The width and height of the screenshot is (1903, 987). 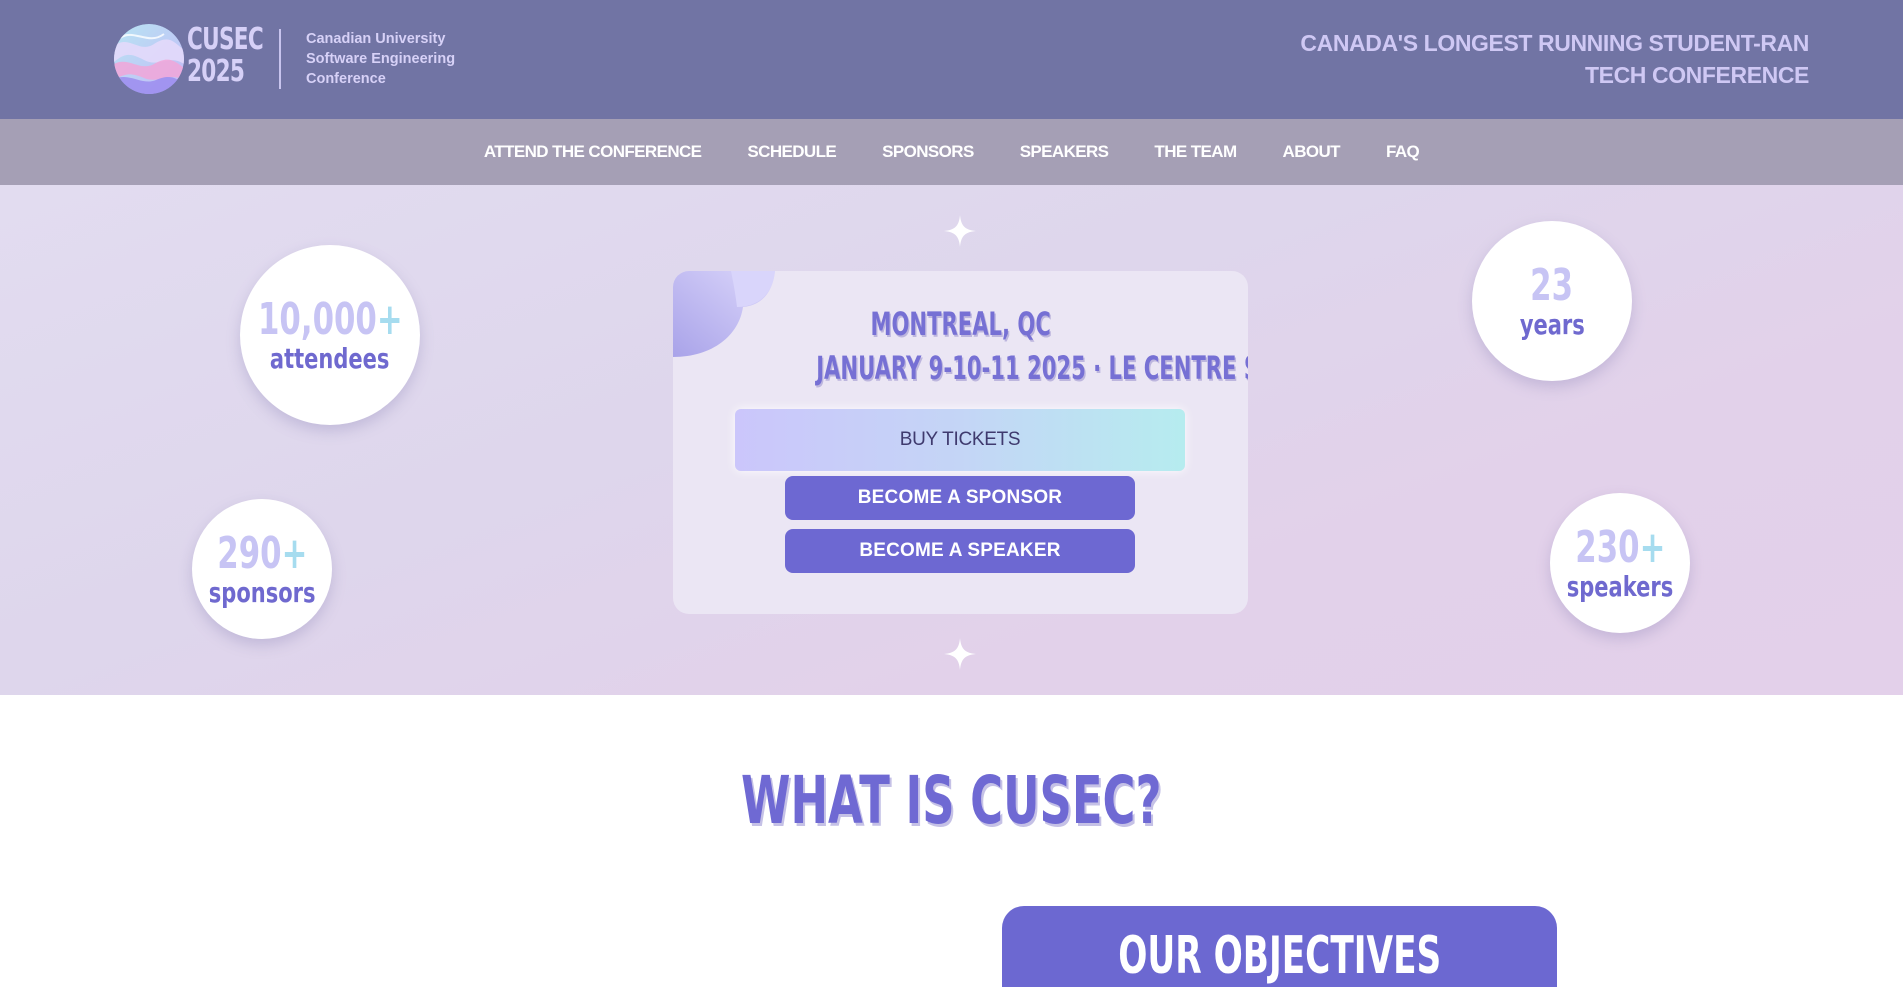 I want to click on stat-attendees: 10,000+ attendees, so click(x=330, y=335).